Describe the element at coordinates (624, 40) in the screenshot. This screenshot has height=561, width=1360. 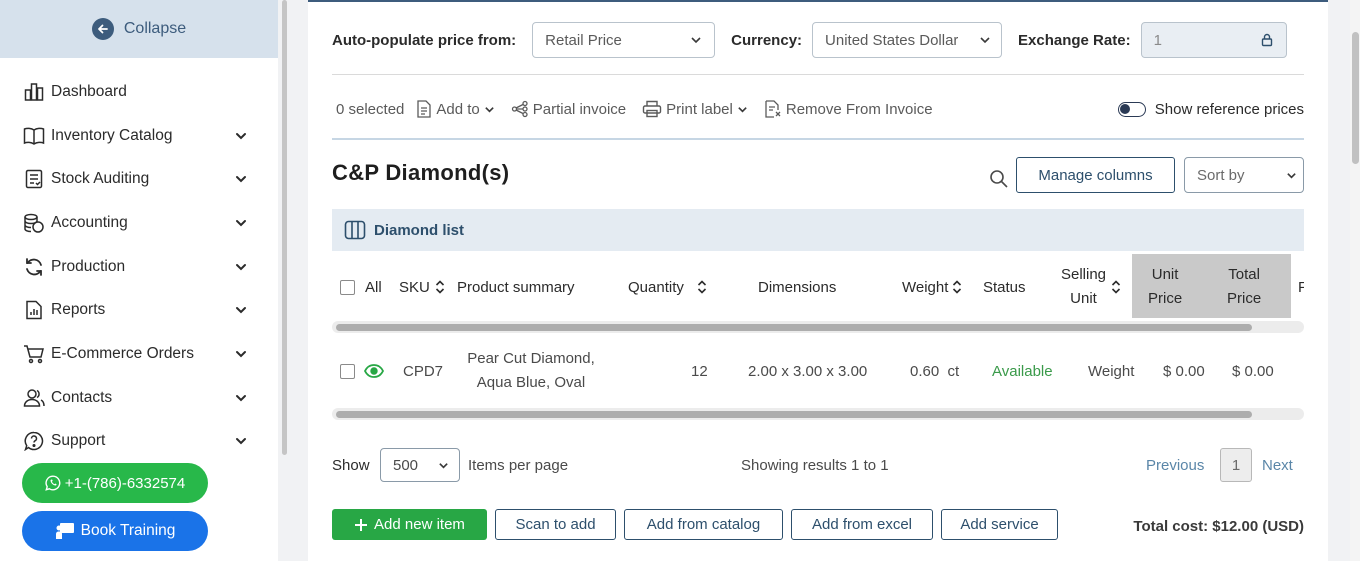
I see `autopopulate-select: Retail Price` at that location.